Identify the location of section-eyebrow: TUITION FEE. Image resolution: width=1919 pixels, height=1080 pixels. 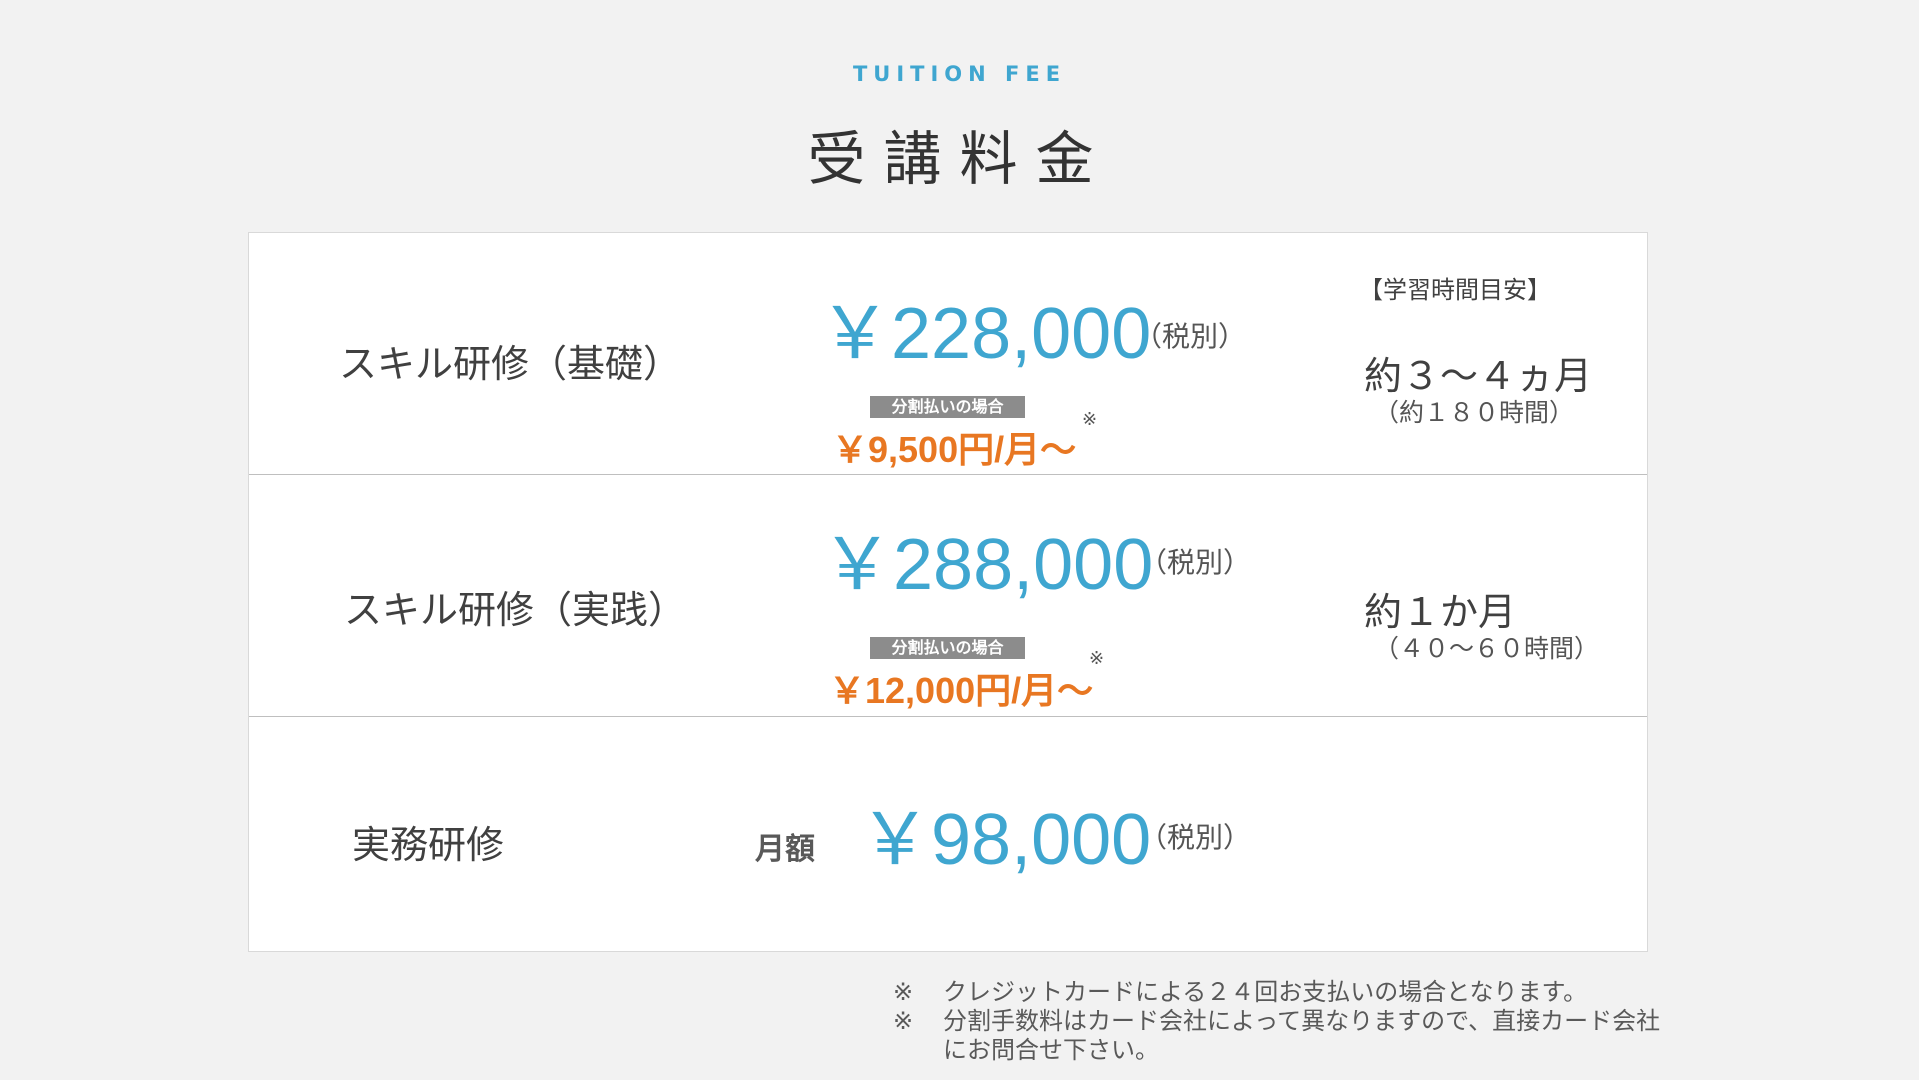
(959, 74).